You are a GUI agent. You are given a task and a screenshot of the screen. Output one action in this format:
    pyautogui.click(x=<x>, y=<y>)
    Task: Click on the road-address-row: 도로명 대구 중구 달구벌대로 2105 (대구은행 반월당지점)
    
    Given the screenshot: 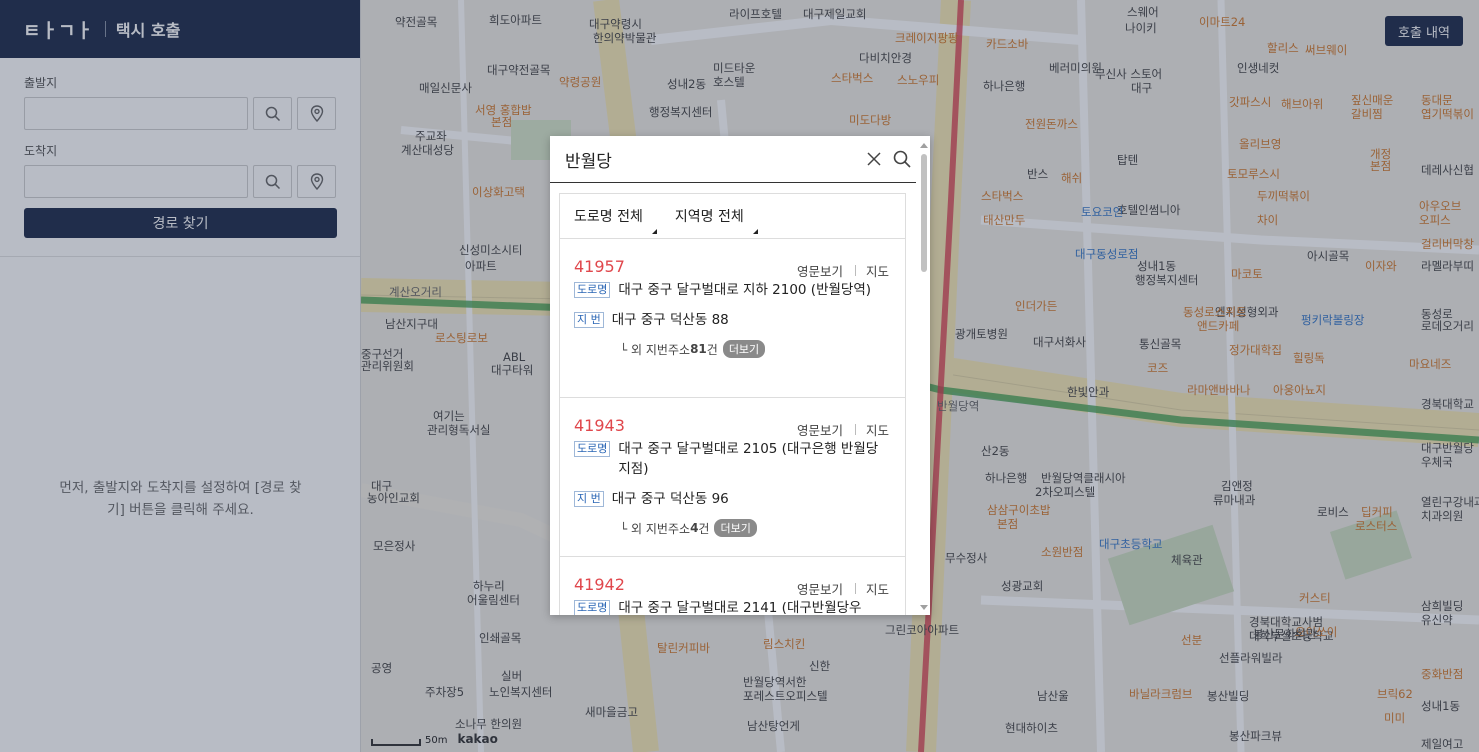 What is the action you would take?
    pyautogui.click(x=731, y=459)
    